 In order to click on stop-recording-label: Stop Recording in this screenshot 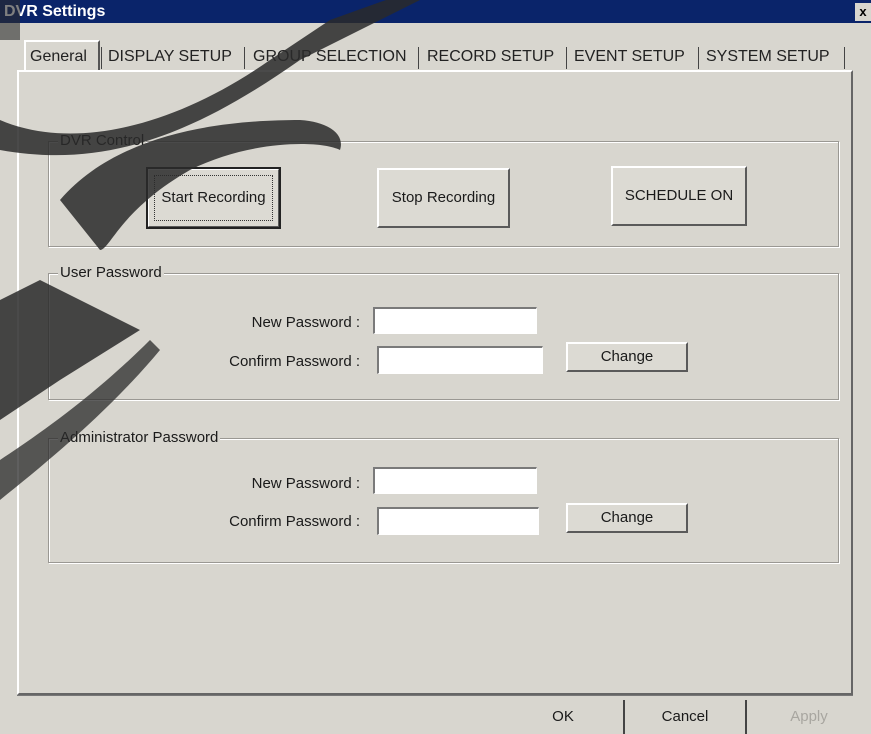, I will do `click(443, 197)`.